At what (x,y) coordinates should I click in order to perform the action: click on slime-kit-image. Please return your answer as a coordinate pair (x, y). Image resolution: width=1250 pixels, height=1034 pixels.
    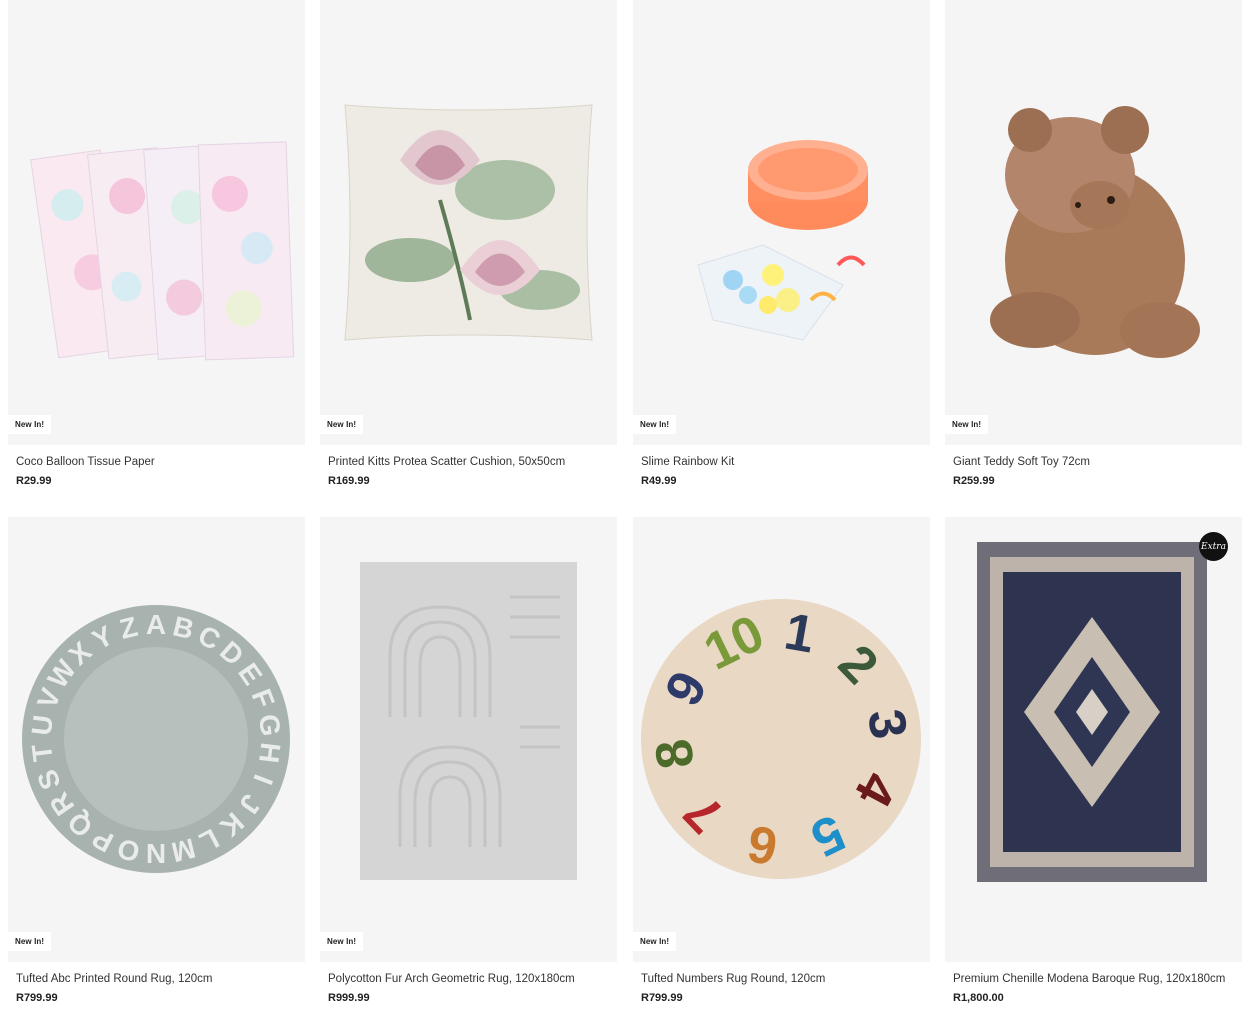
    Looking at the image, I should click on (782, 240).